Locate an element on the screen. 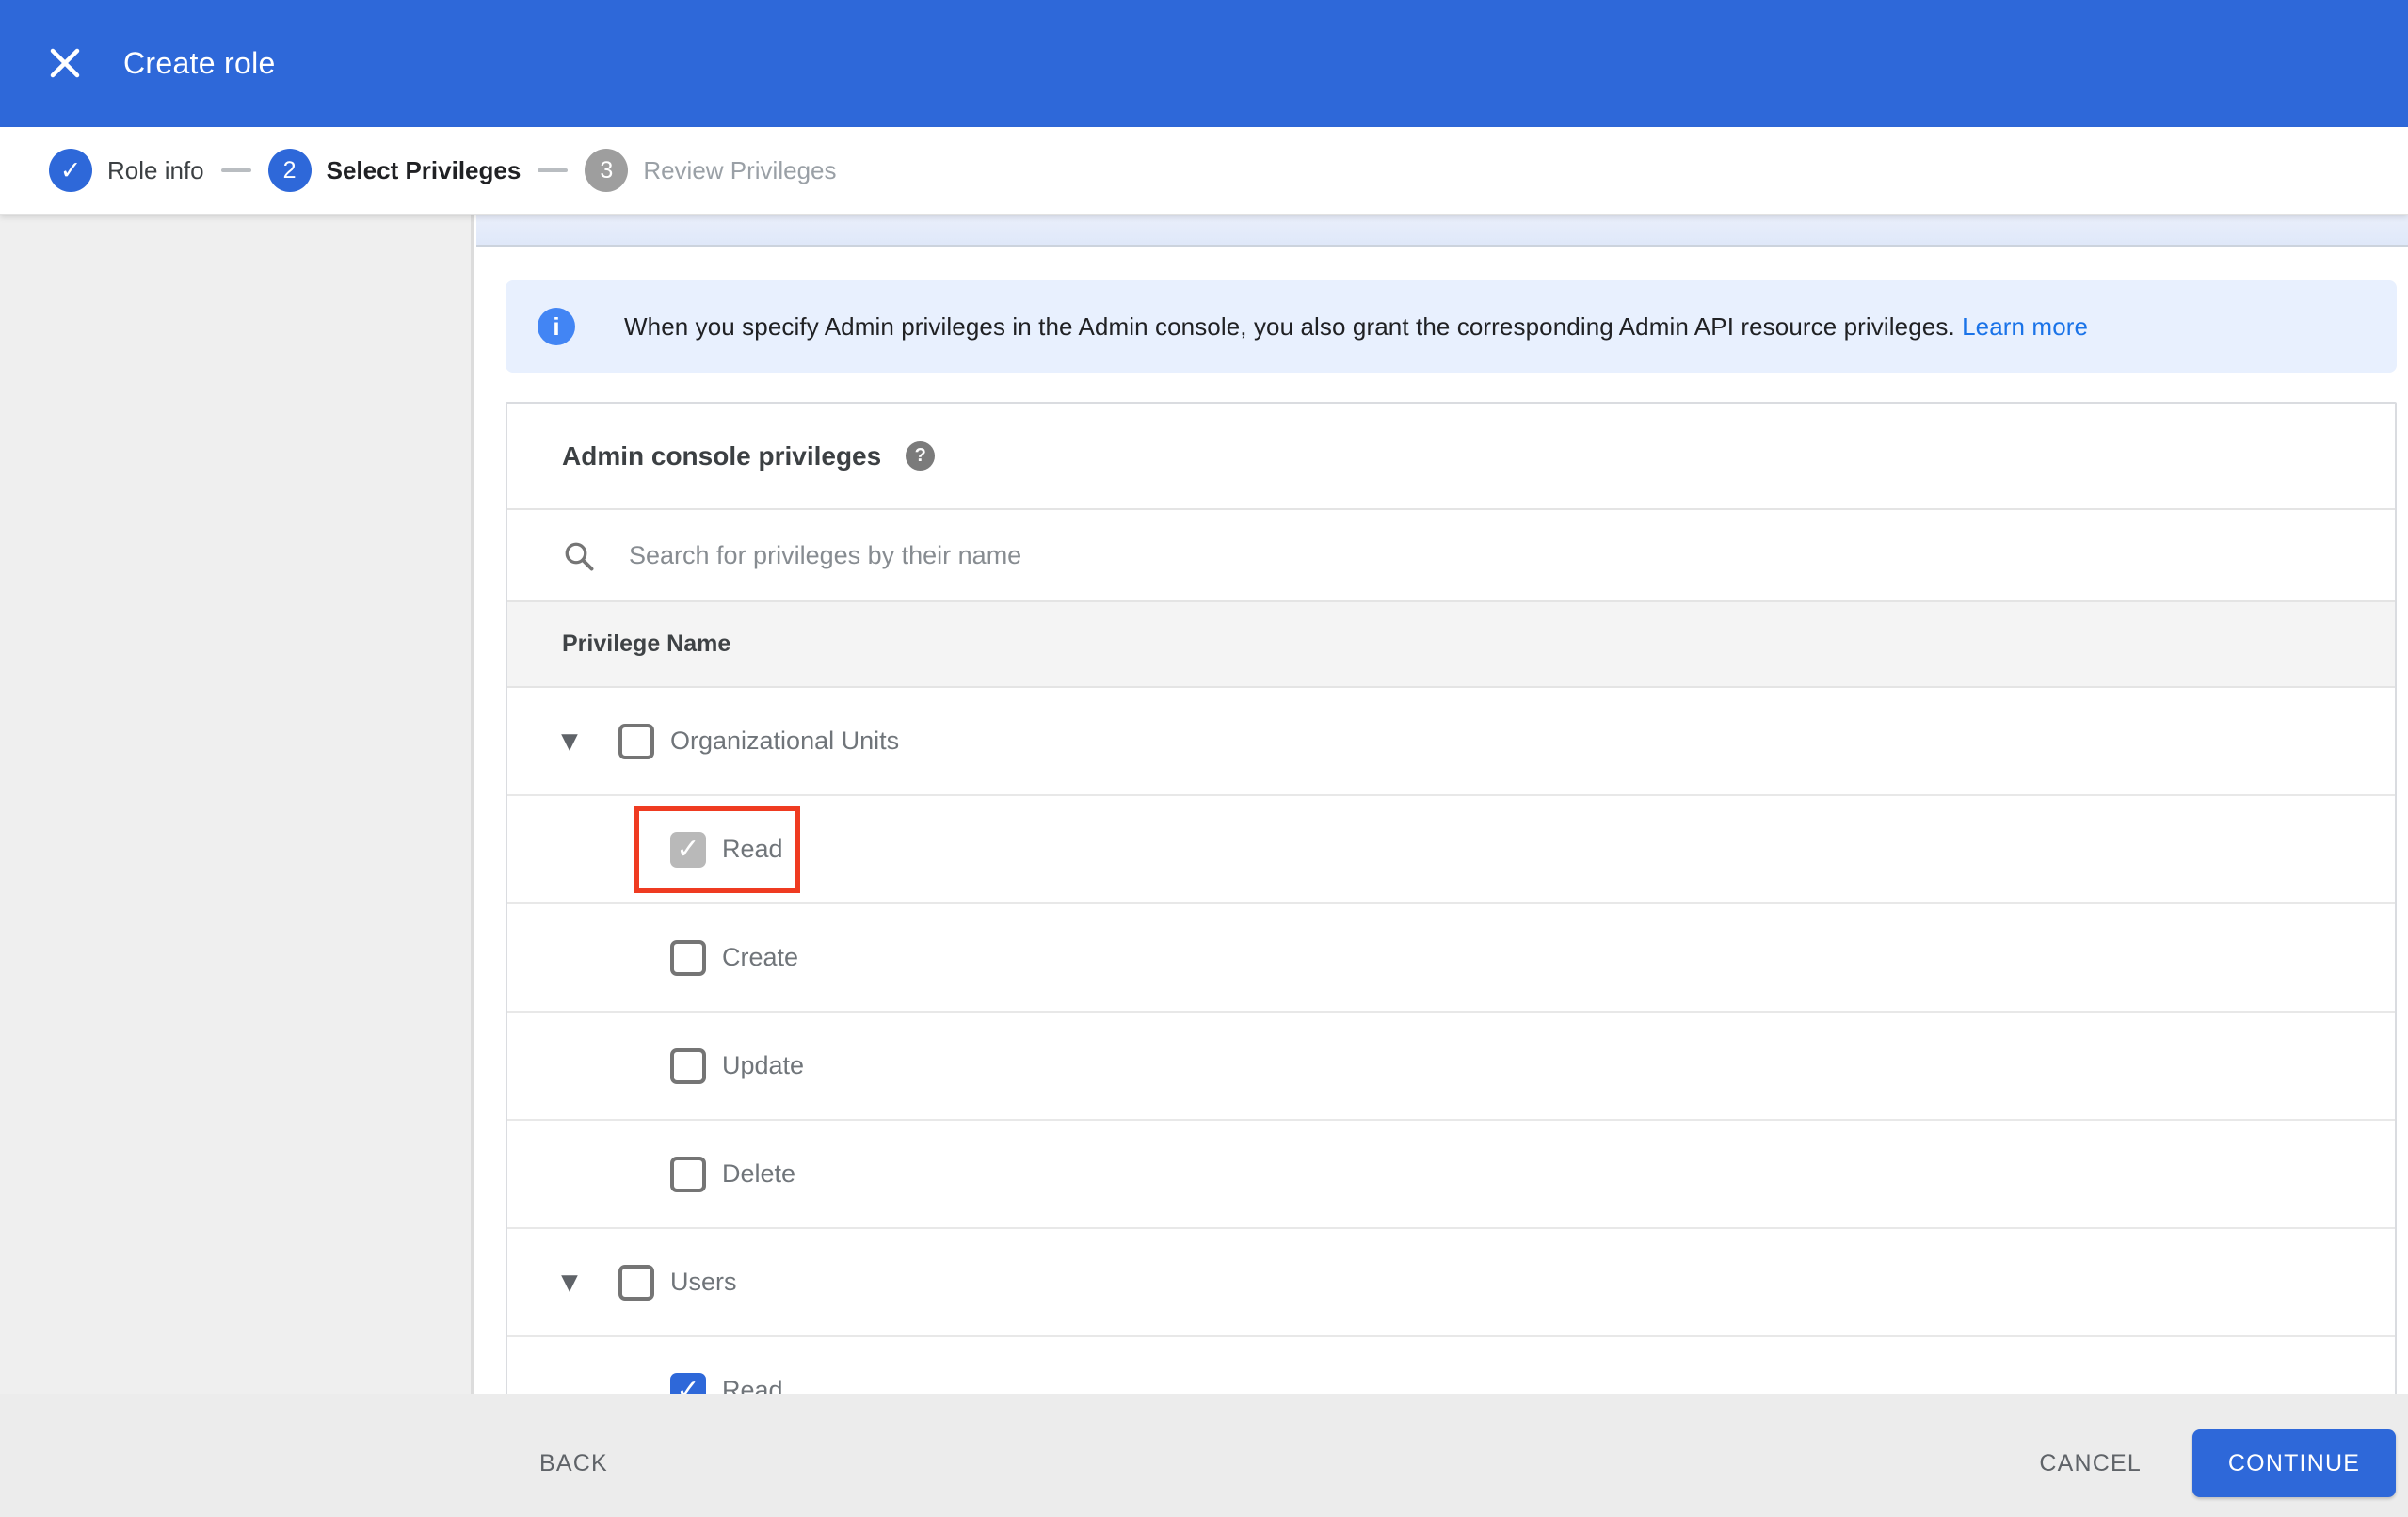 The width and height of the screenshot is (2408, 1517). close-icon is located at coordinates (65, 63).